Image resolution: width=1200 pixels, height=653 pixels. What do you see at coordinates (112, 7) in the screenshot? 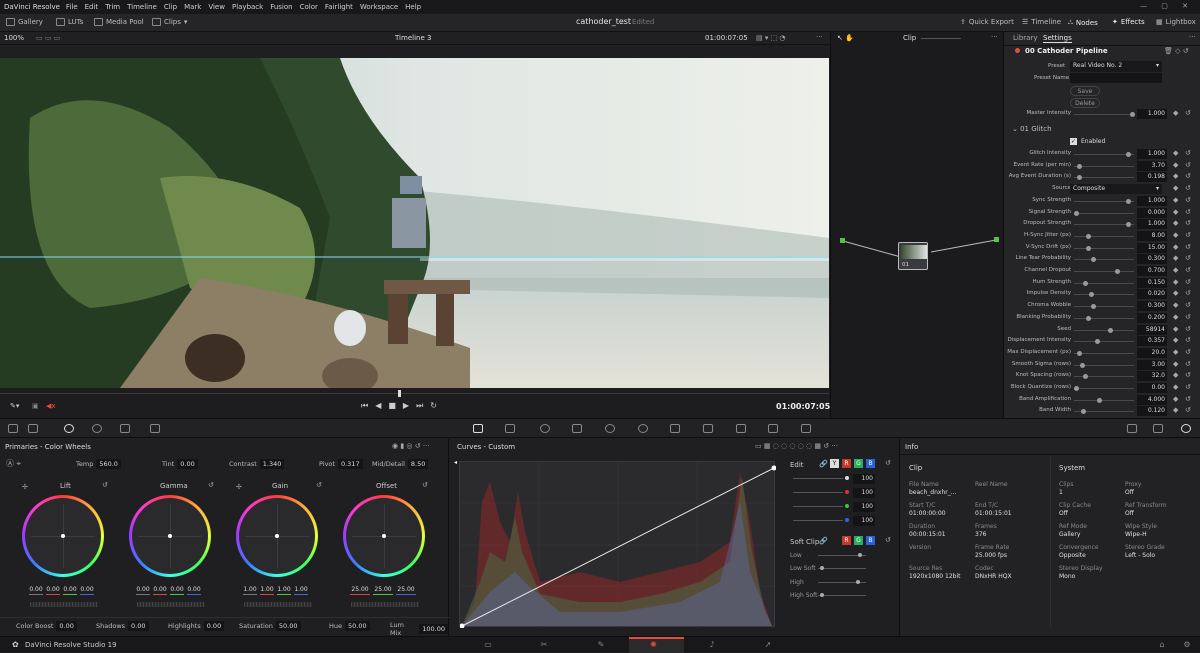
I see `menu-trim: Trim` at bounding box center [112, 7].